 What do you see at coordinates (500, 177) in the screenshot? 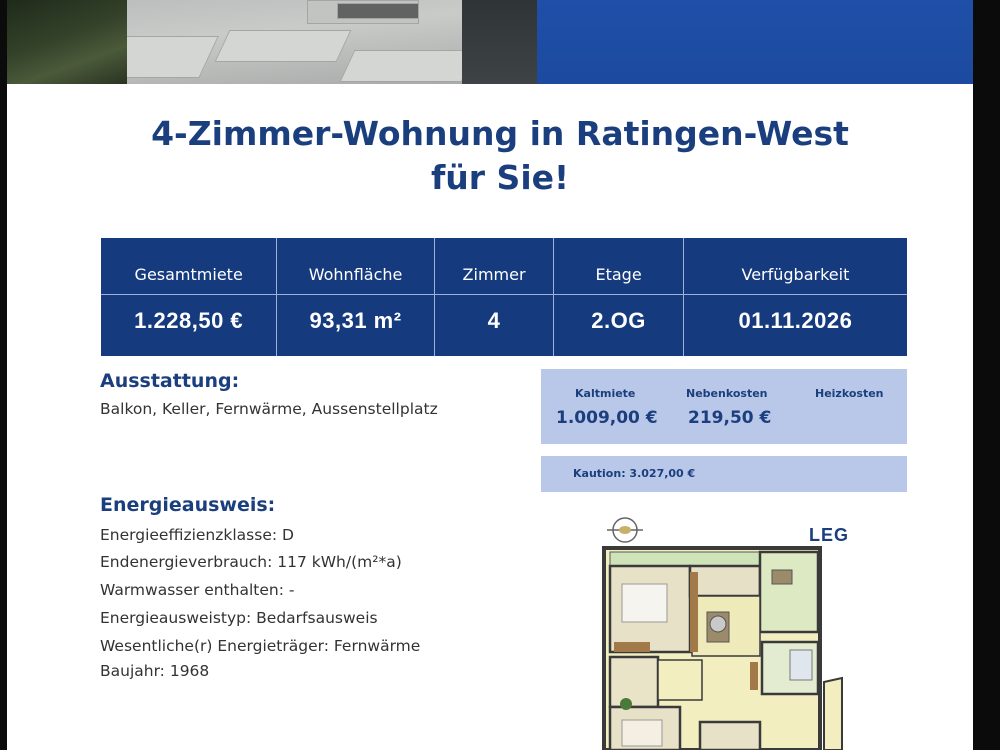
I see `title-line-2: für Sie!` at bounding box center [500, 177].